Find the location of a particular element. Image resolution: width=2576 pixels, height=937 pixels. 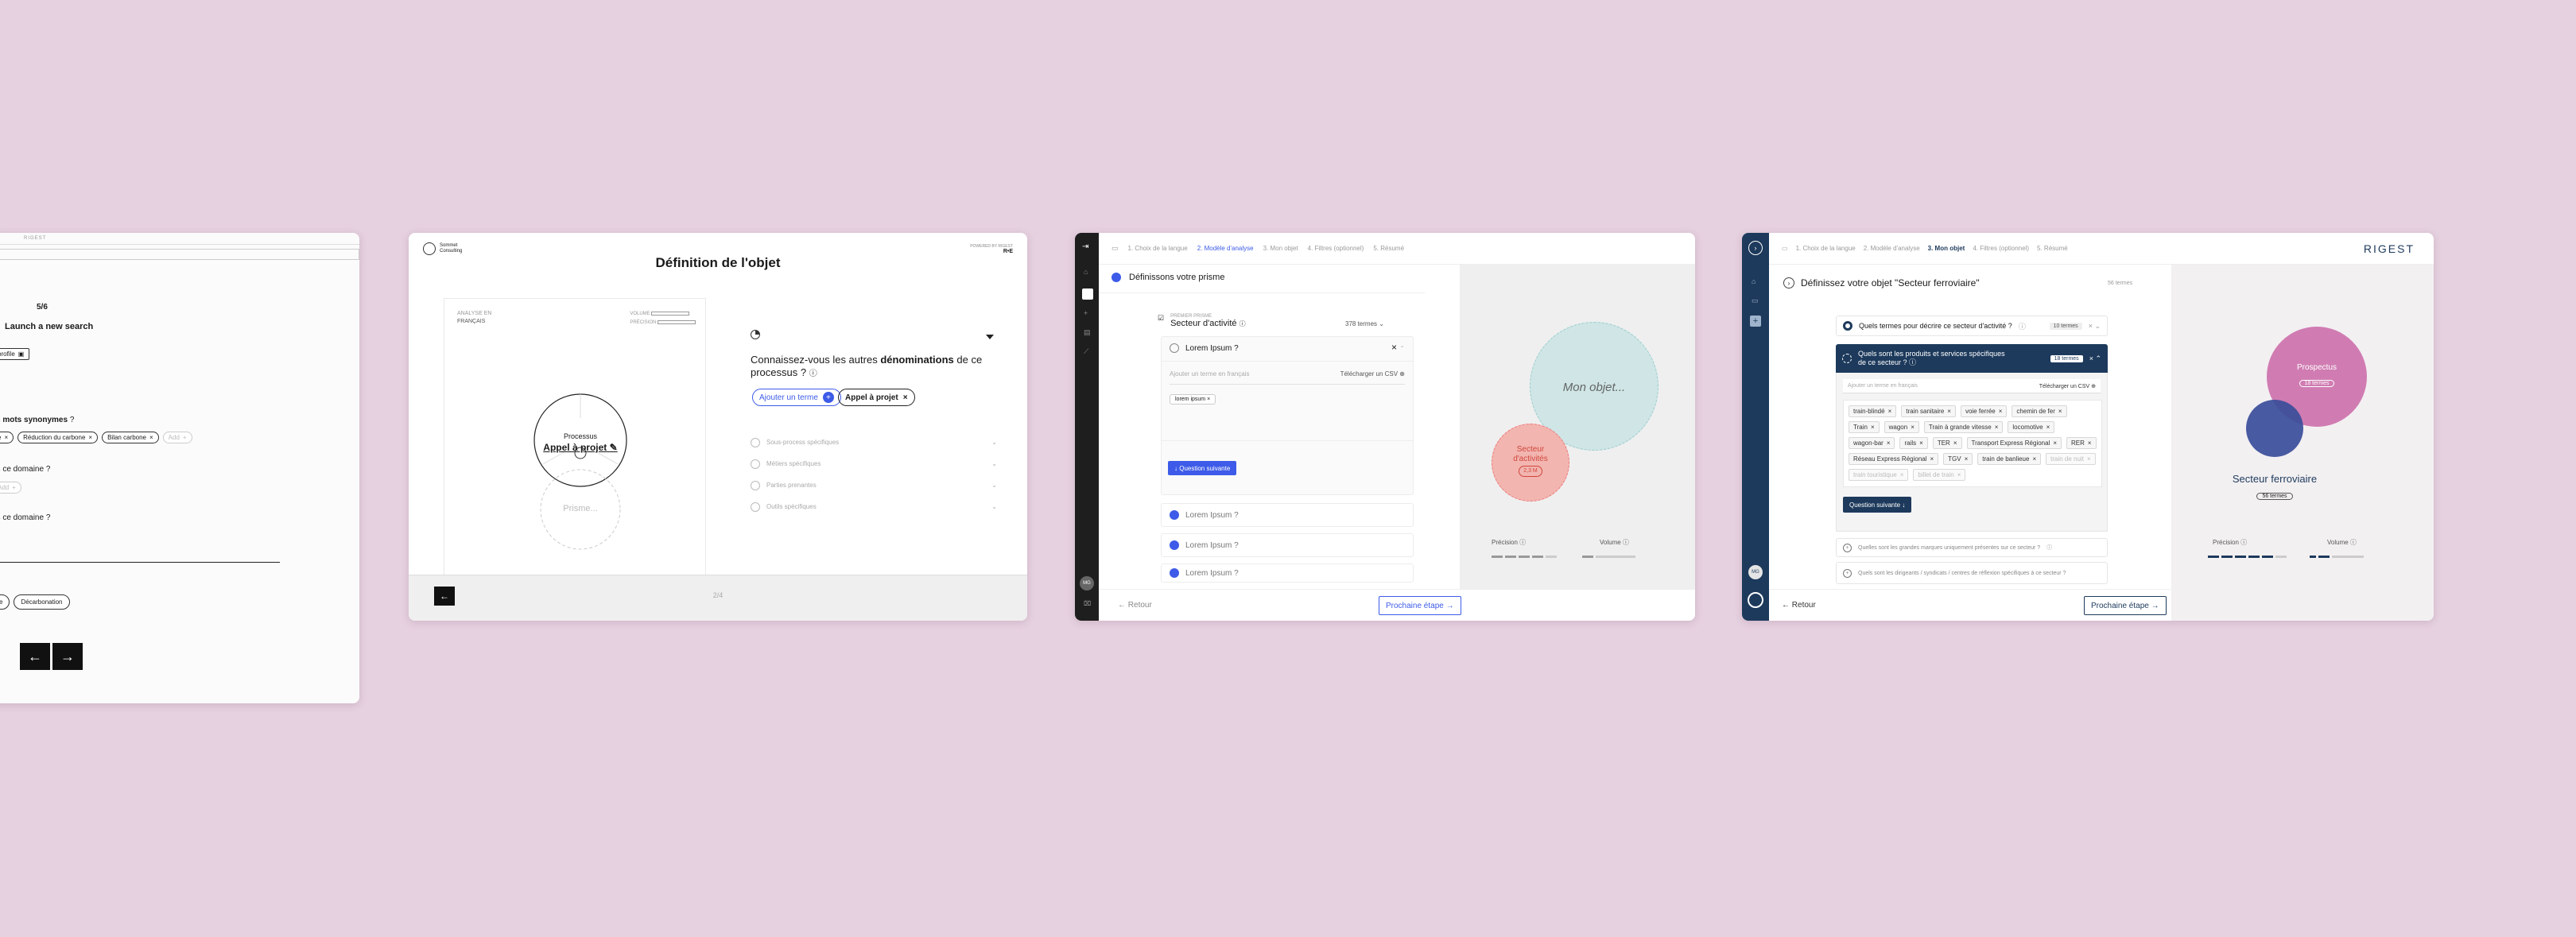

chip: e× is located at coordinates (7, 437).